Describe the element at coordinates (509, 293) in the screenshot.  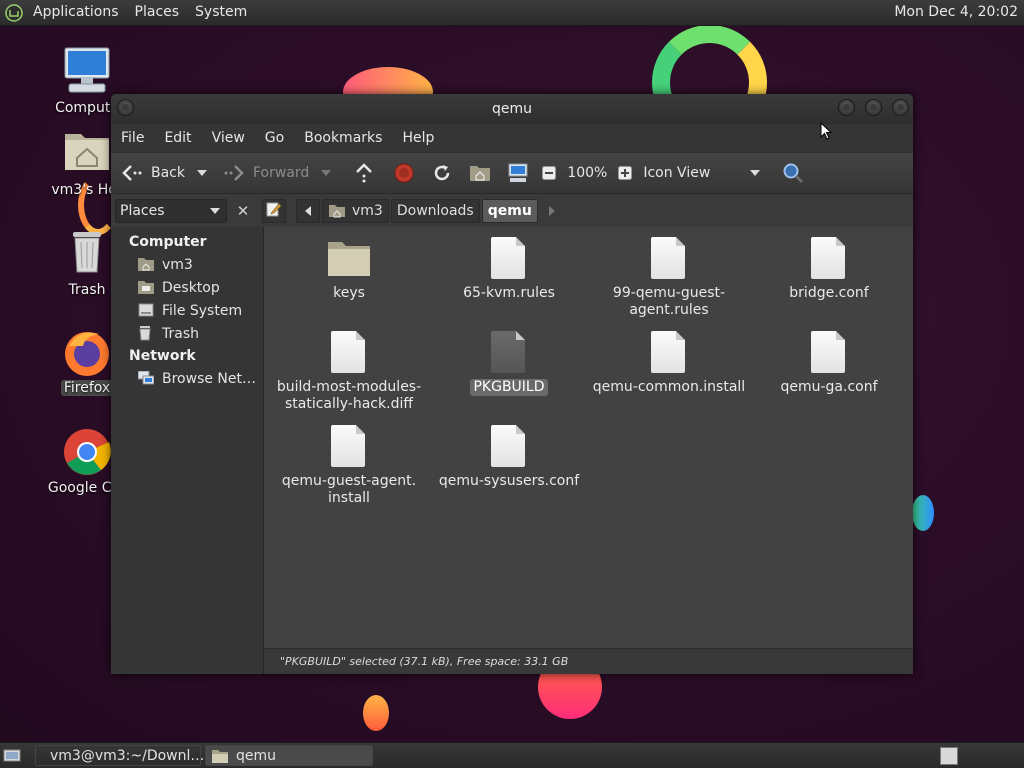
I see `file-name: 65-kvm.rules` at that location.